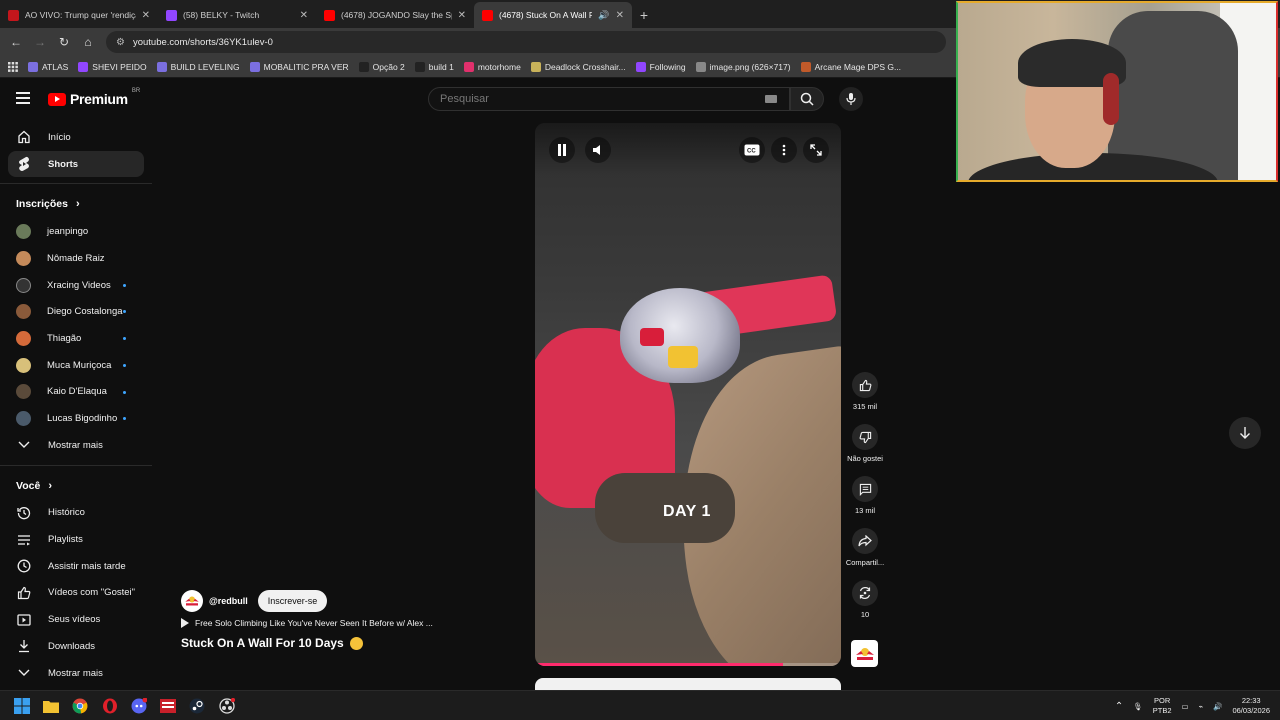 The width and height of the screenshot is (1280, 720). Describe the element at coordinates (79, 15) in the screenshot. I see `browser-tab: AO VIVO: Trump quer 'rendição ✕` at that location.